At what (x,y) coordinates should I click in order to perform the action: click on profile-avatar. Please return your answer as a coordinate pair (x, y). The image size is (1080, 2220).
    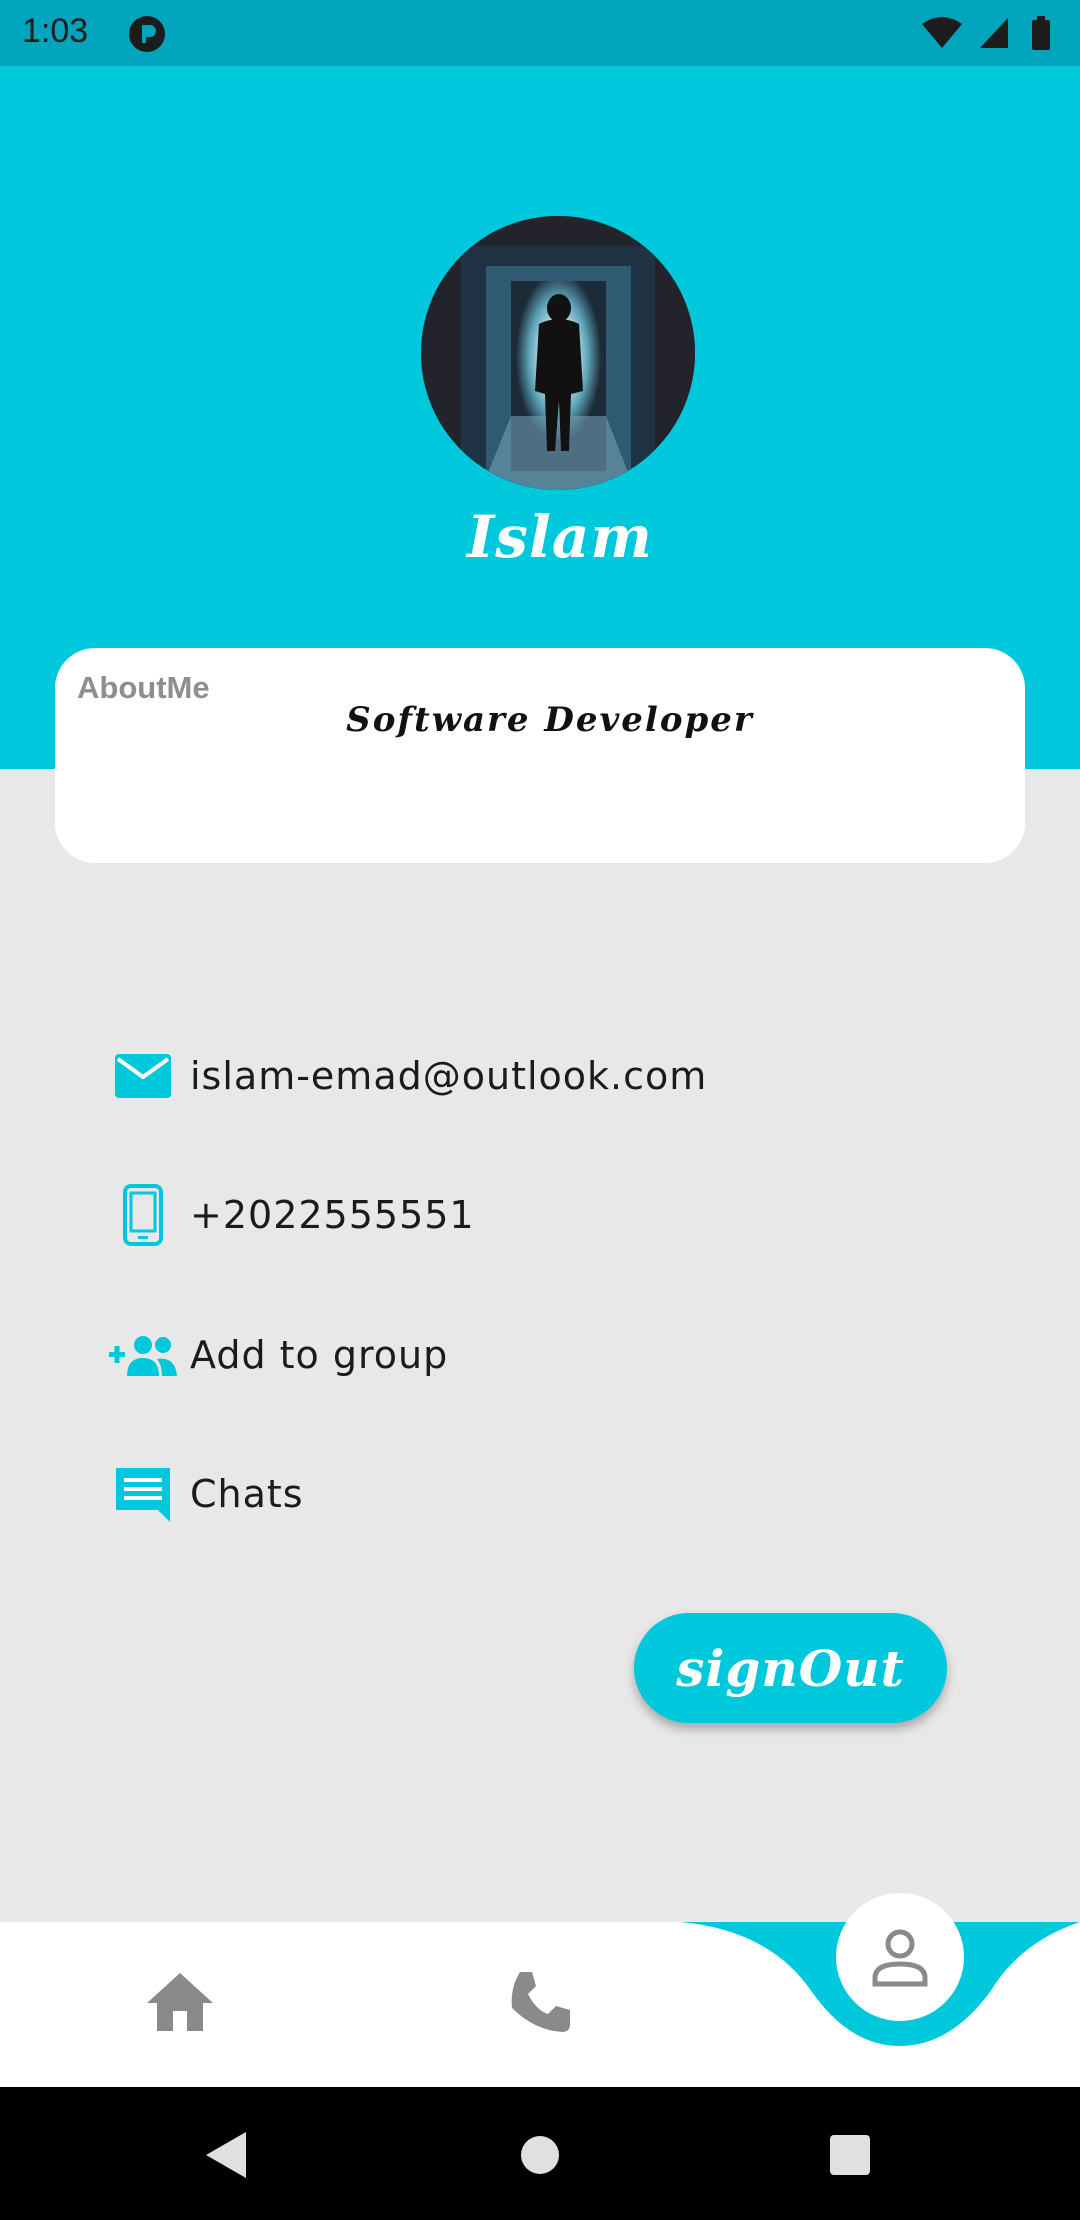
    Looking at the image, I should click on (558, 353).